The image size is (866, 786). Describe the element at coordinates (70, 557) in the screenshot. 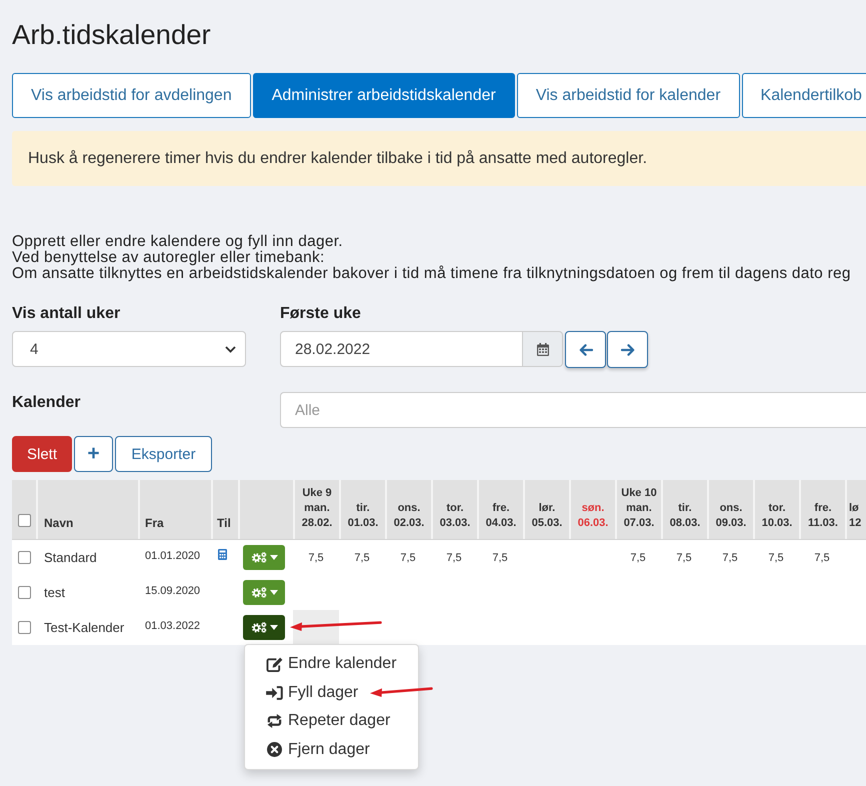

I see `calendar-name: Standard` at that location.